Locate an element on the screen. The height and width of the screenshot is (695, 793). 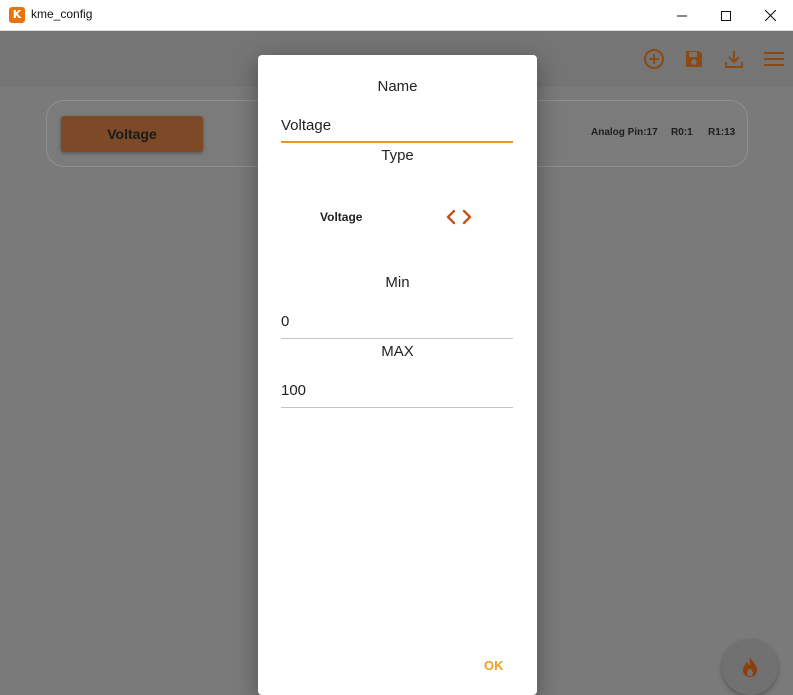
download-icon is located at coordinates (734, 59).